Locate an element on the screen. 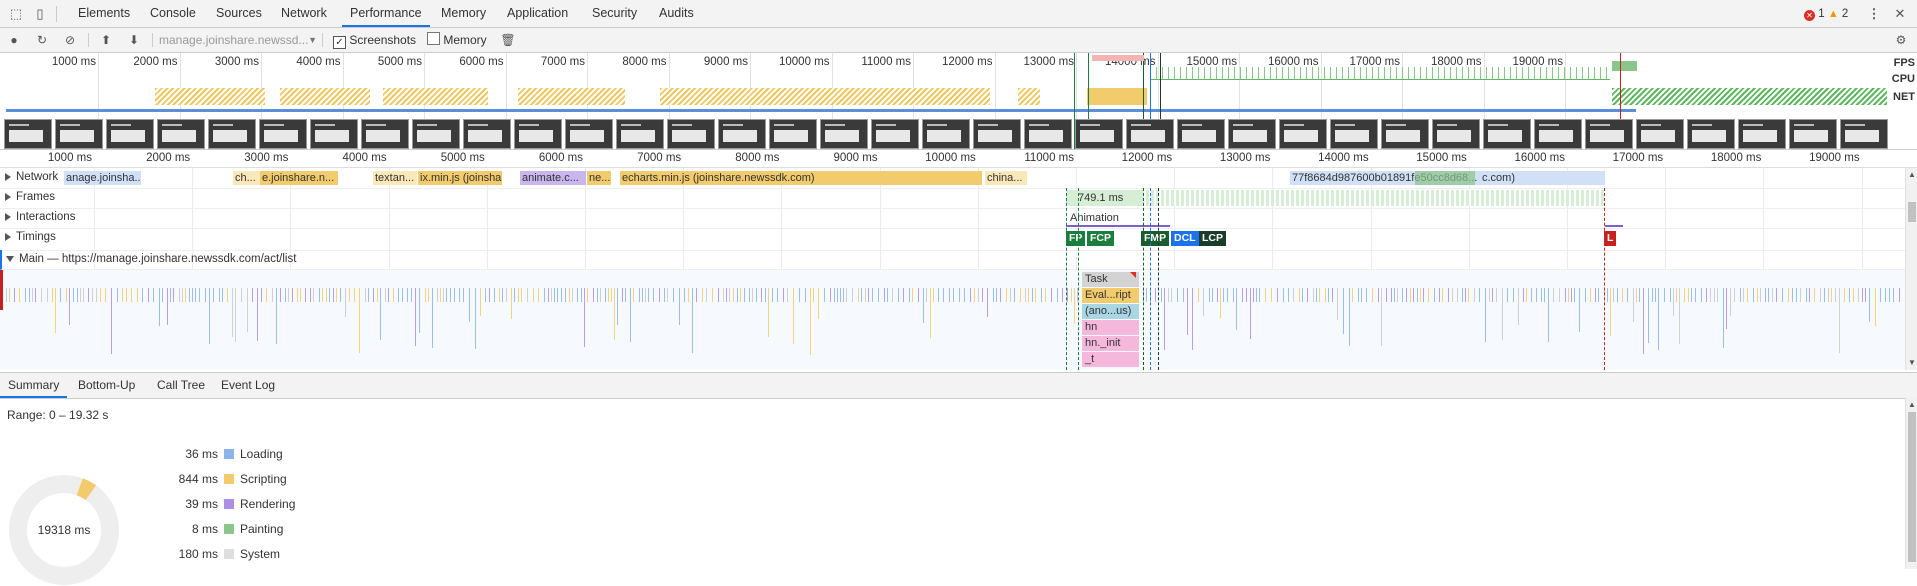 This screenshot has width=1917, height=586. issue-counter: ✕ 1 ▲ 2 is located at coordinates (1826, 14).